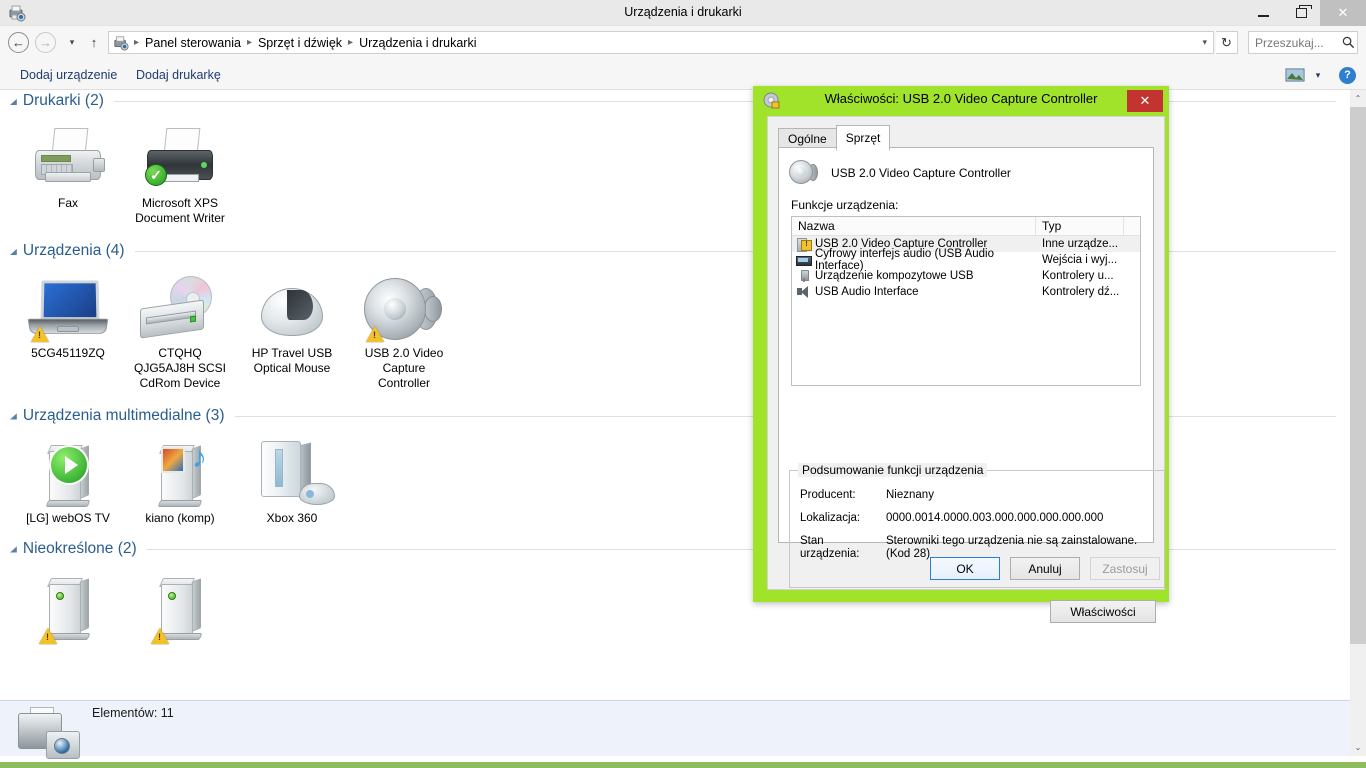 This screenshot has height=768, width=1366. I want to click on fax-printer-icon, so click(68, 156).